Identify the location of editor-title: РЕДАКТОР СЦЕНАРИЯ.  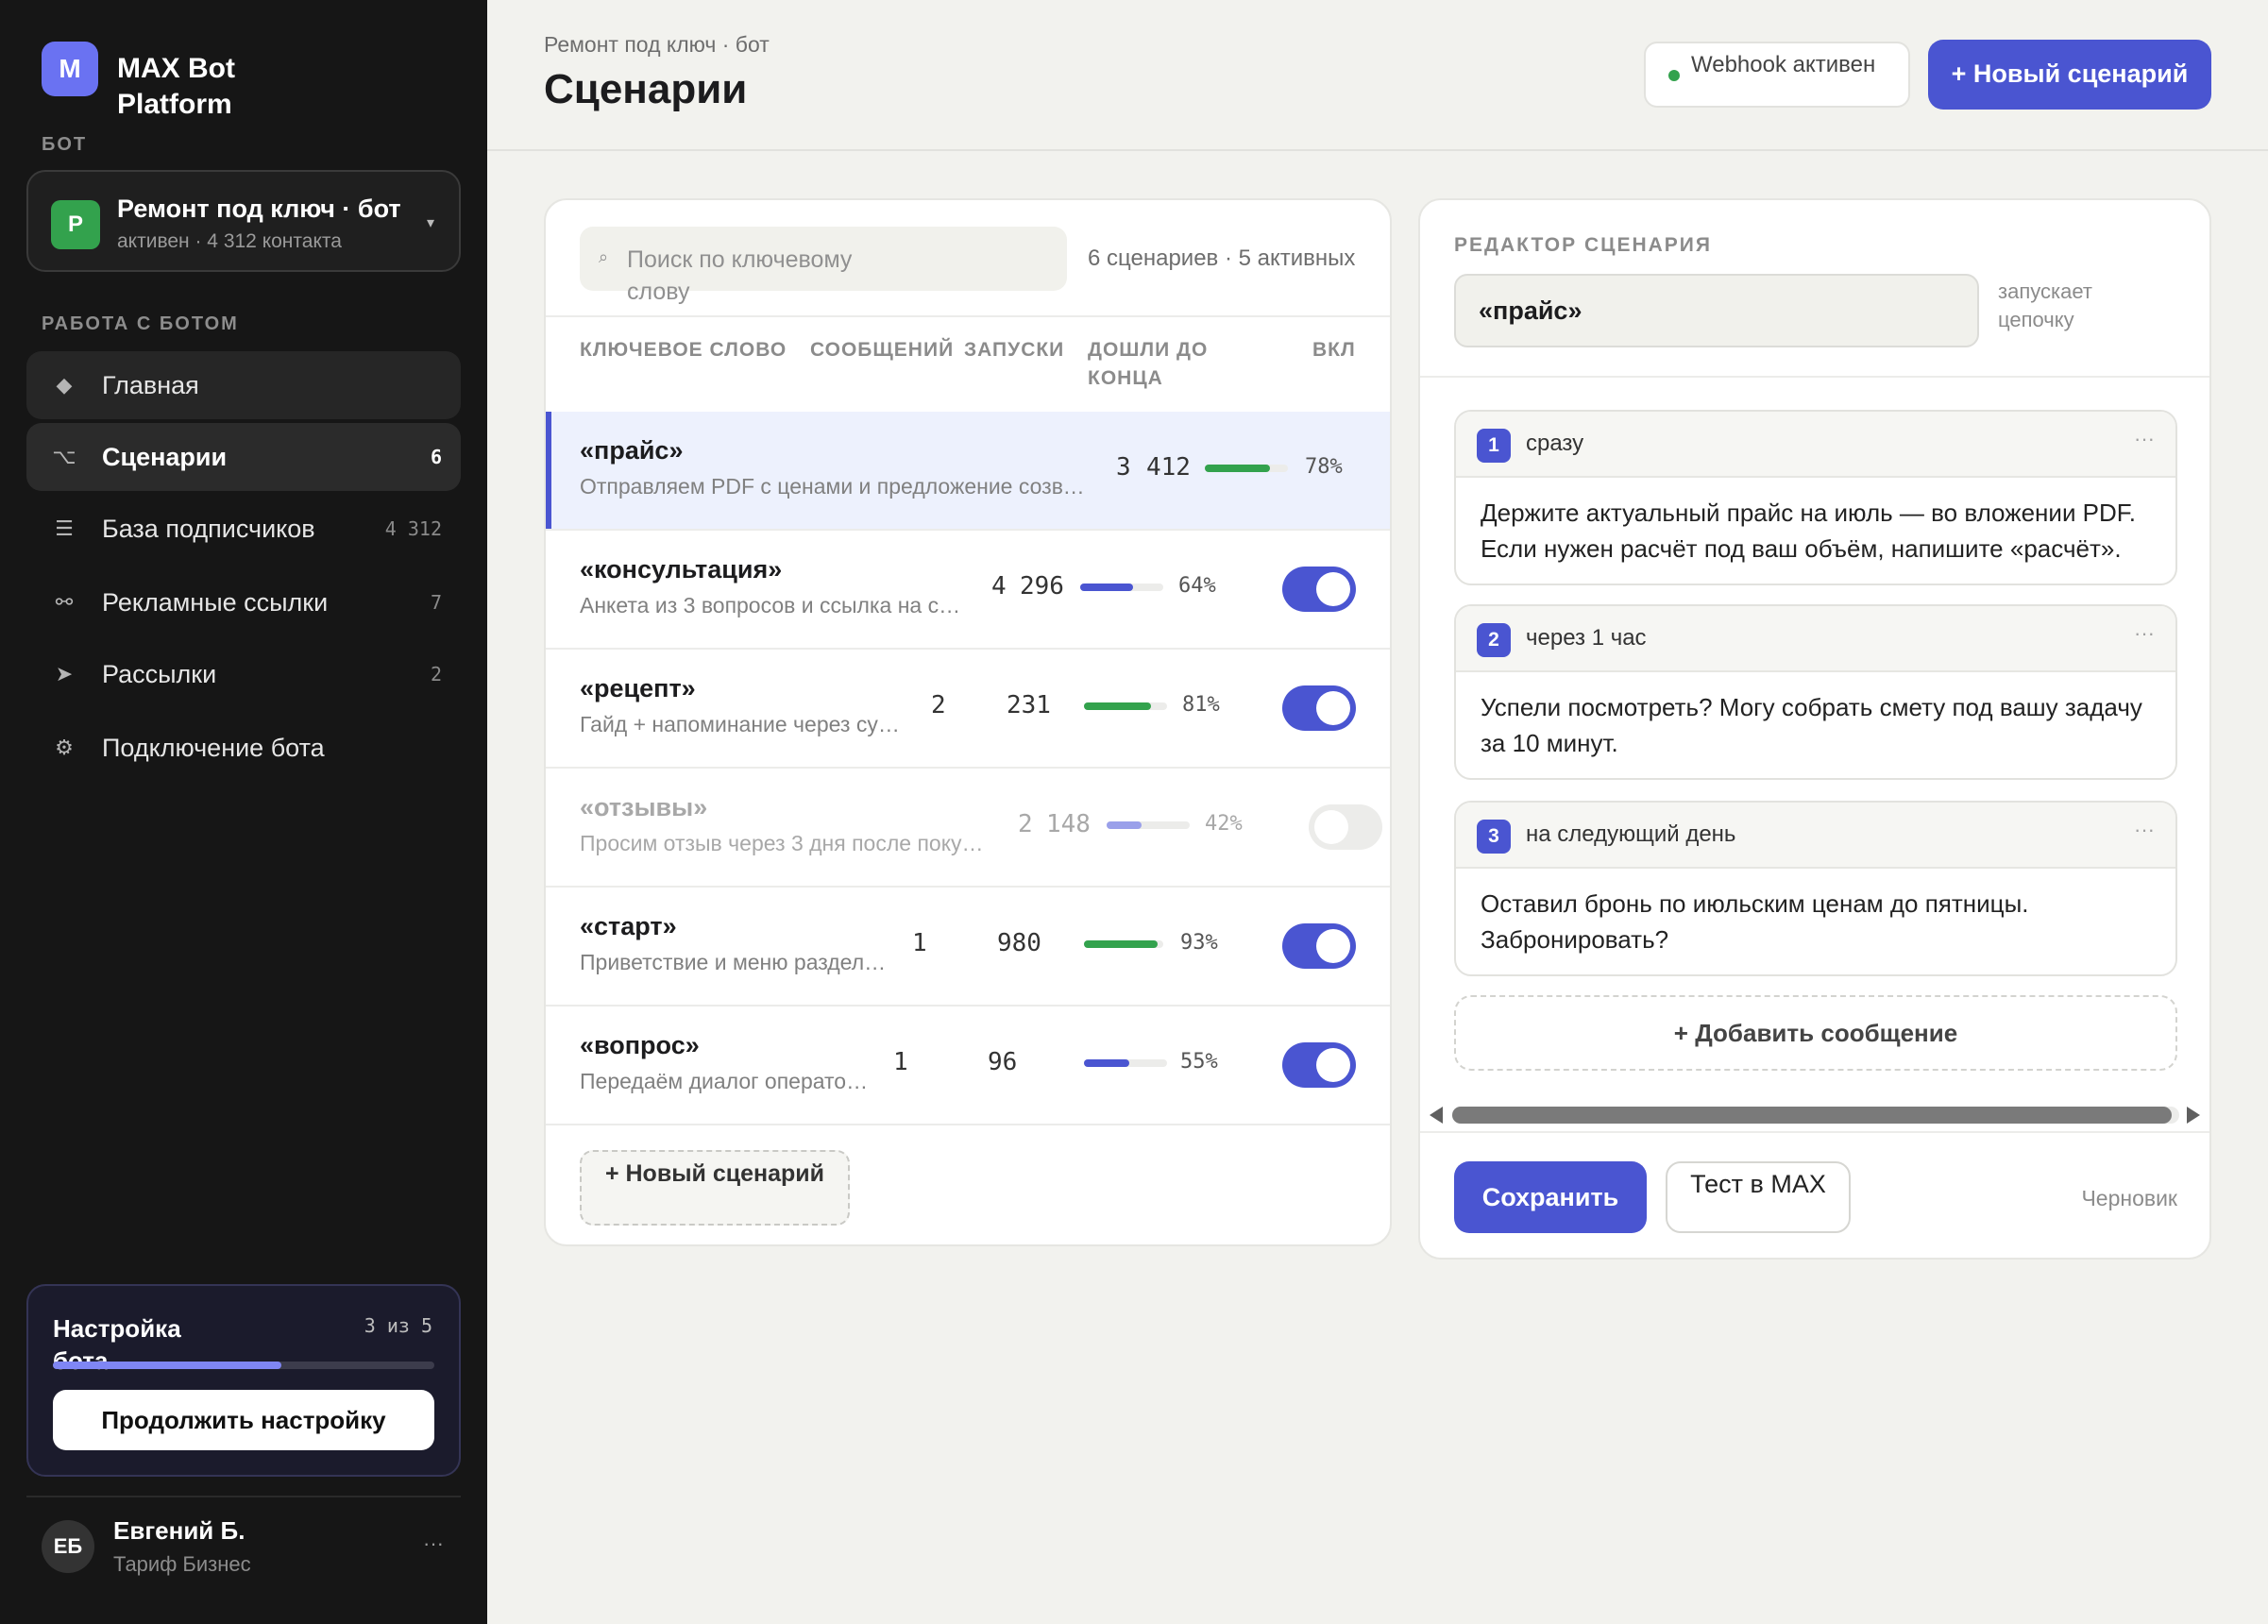
(1583, 245).